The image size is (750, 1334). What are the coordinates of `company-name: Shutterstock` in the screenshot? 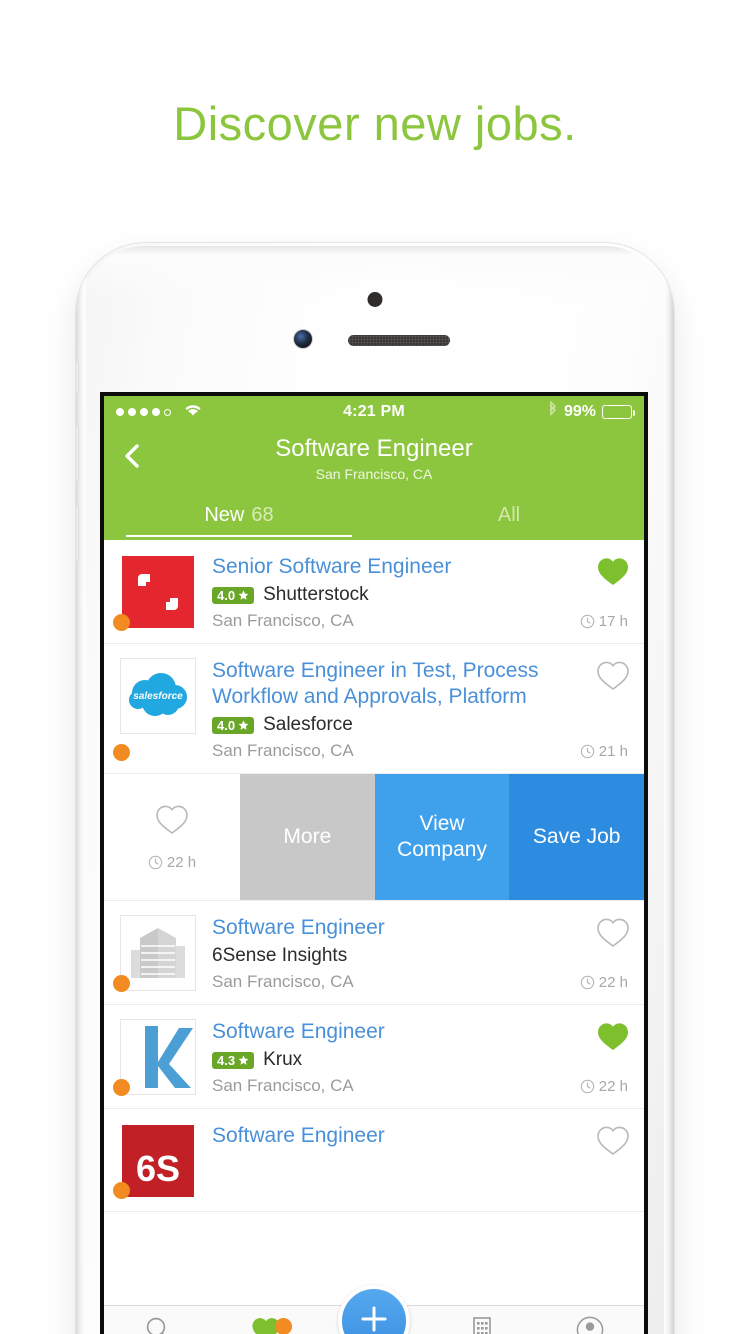 It's located at (316, 594).